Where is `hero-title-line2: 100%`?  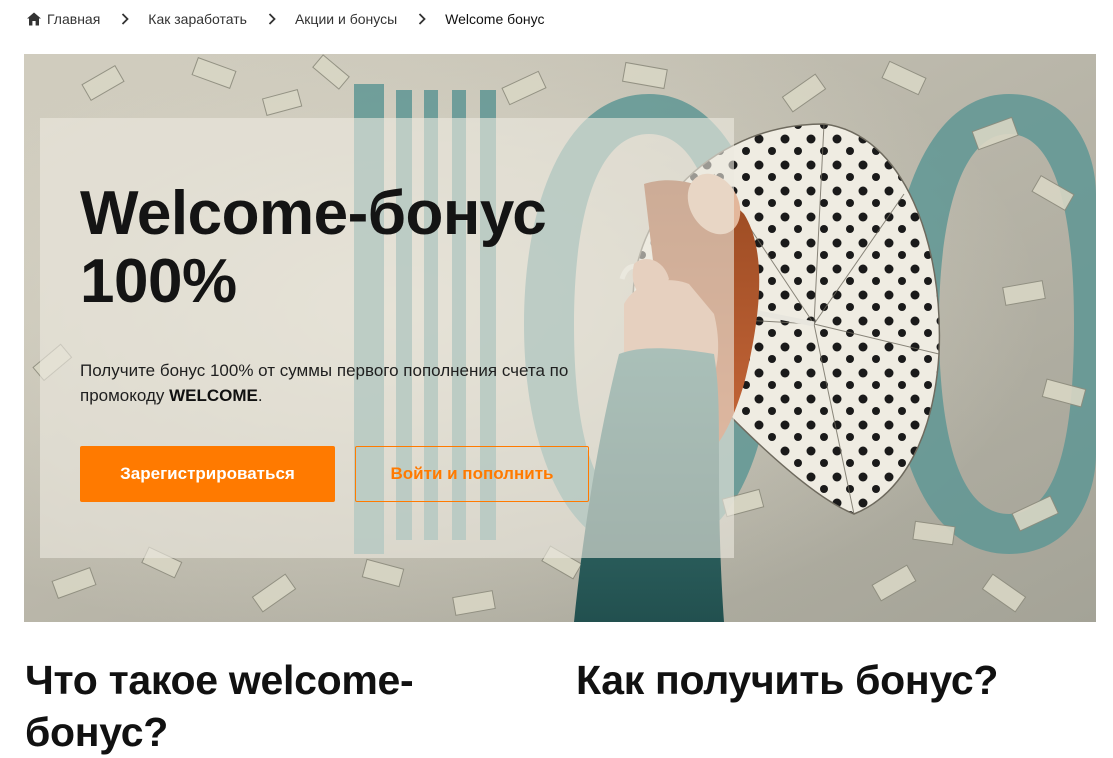 hero-title-line2: 100% is located at coordinates (158, 281).